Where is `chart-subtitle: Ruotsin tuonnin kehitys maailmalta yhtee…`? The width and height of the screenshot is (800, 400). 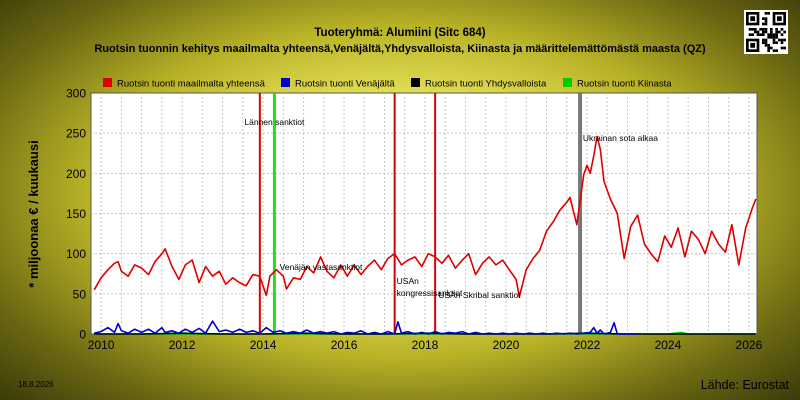 chart-subtitle: Ruotsin tuonnin kehitys maailmalta yhtee… is located at coordinates (400, 49).